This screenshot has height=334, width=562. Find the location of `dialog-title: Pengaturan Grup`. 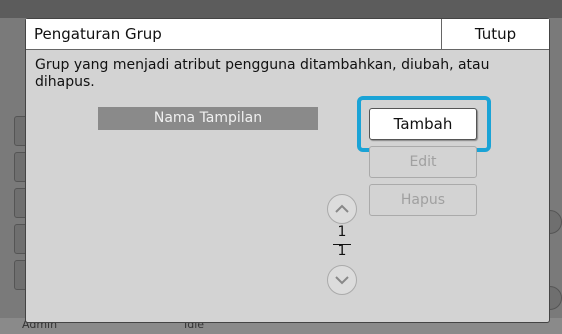

dialog-title: Pengaturan Grup is located at coordinates (98, 34).